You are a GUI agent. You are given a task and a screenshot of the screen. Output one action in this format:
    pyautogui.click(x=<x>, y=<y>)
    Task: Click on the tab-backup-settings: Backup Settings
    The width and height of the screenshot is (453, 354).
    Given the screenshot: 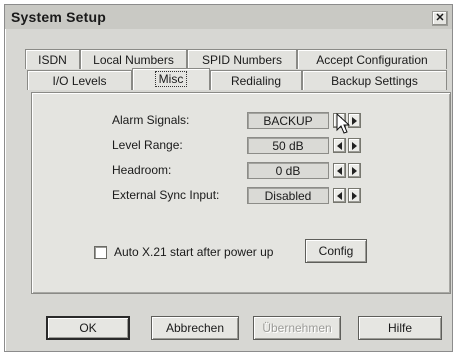 What is the action you would take?
    pyautogui.click(x=374, y=80)
    